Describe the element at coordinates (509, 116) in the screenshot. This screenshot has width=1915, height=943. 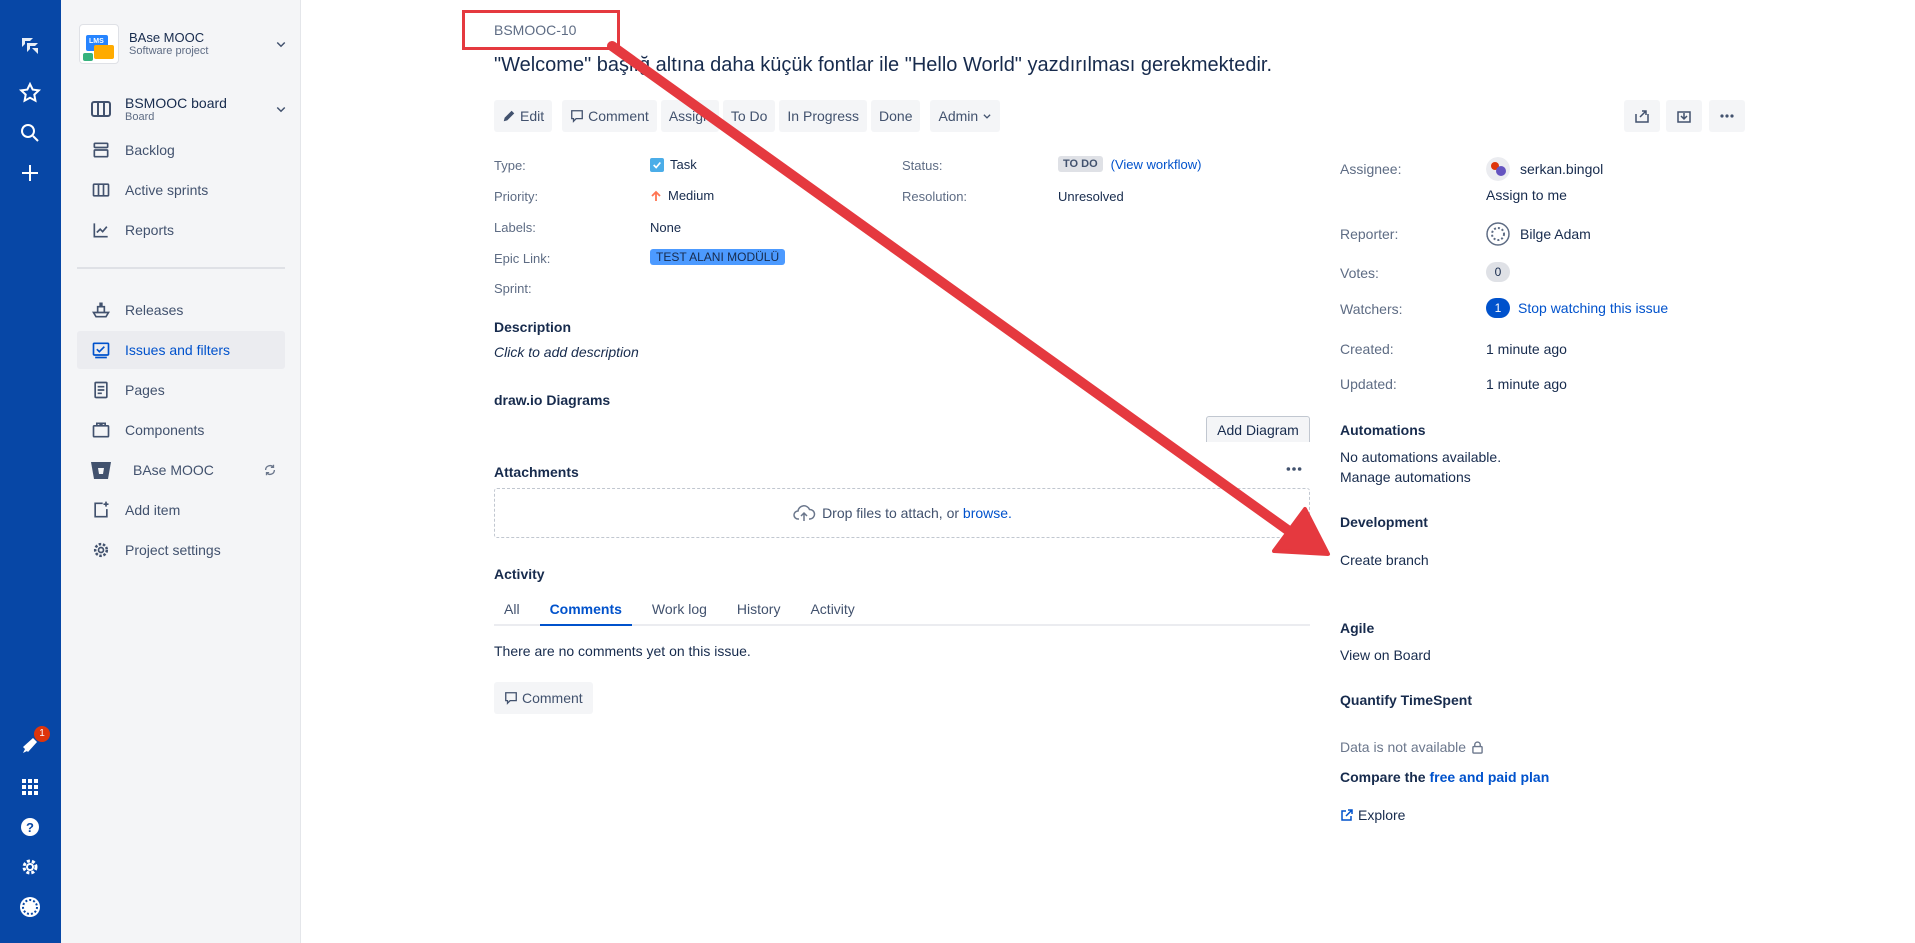
I see `pencil-icon` at that location.